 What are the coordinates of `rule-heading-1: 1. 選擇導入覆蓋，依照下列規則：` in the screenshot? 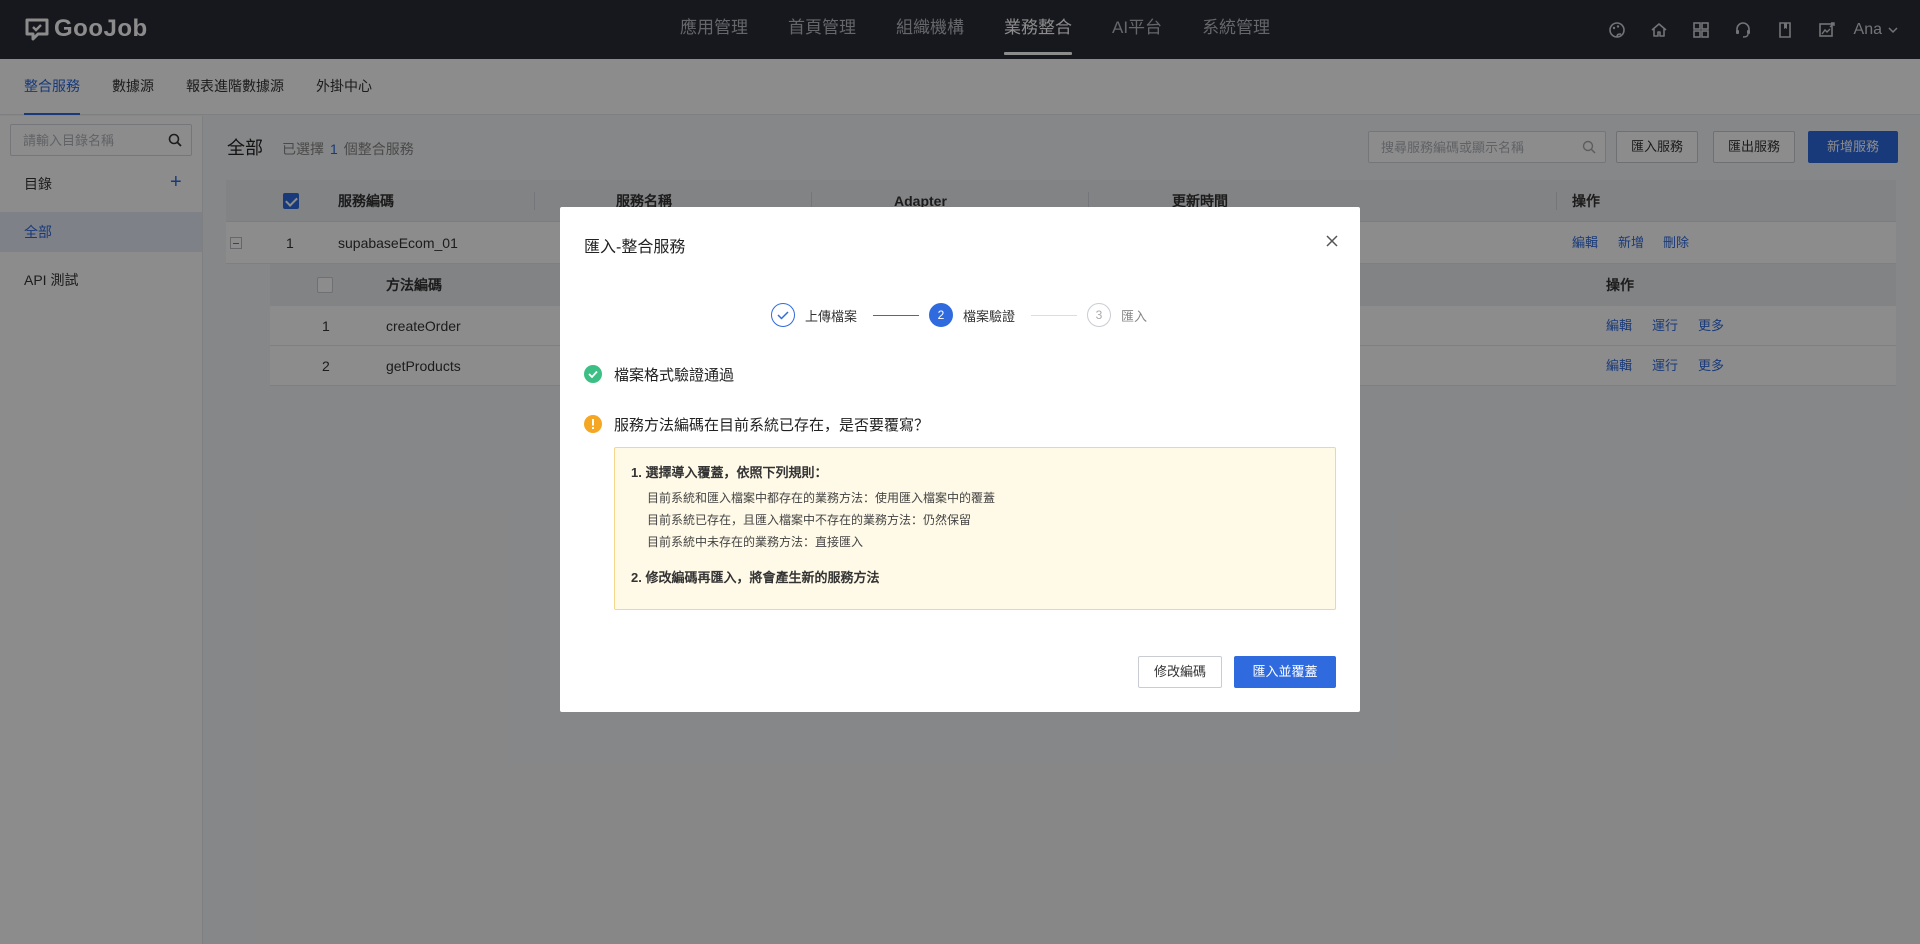 It's located at (729, 472).